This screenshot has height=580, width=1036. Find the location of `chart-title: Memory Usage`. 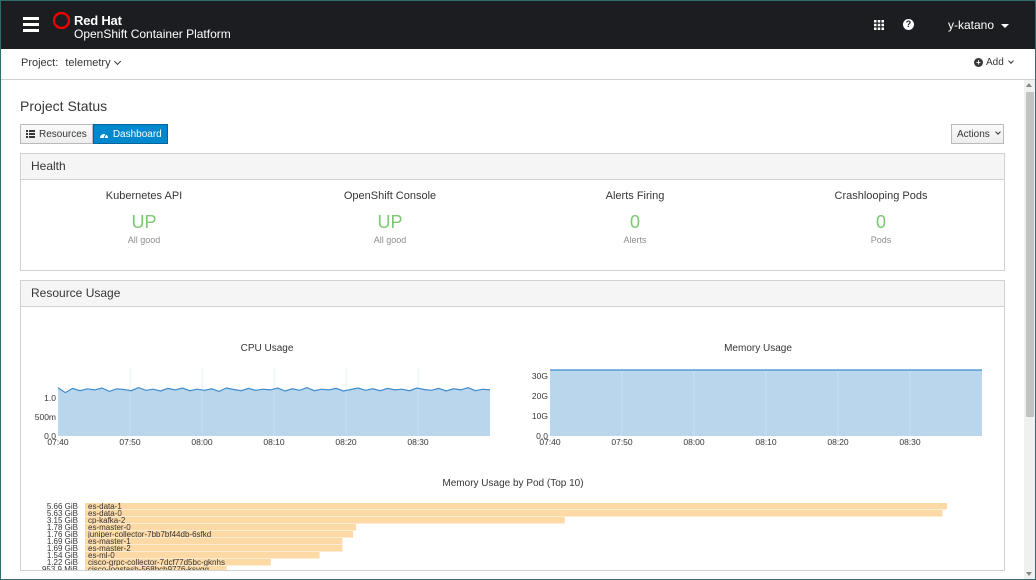

chart-title: Memory Usage is located at coordinates (758, 348).